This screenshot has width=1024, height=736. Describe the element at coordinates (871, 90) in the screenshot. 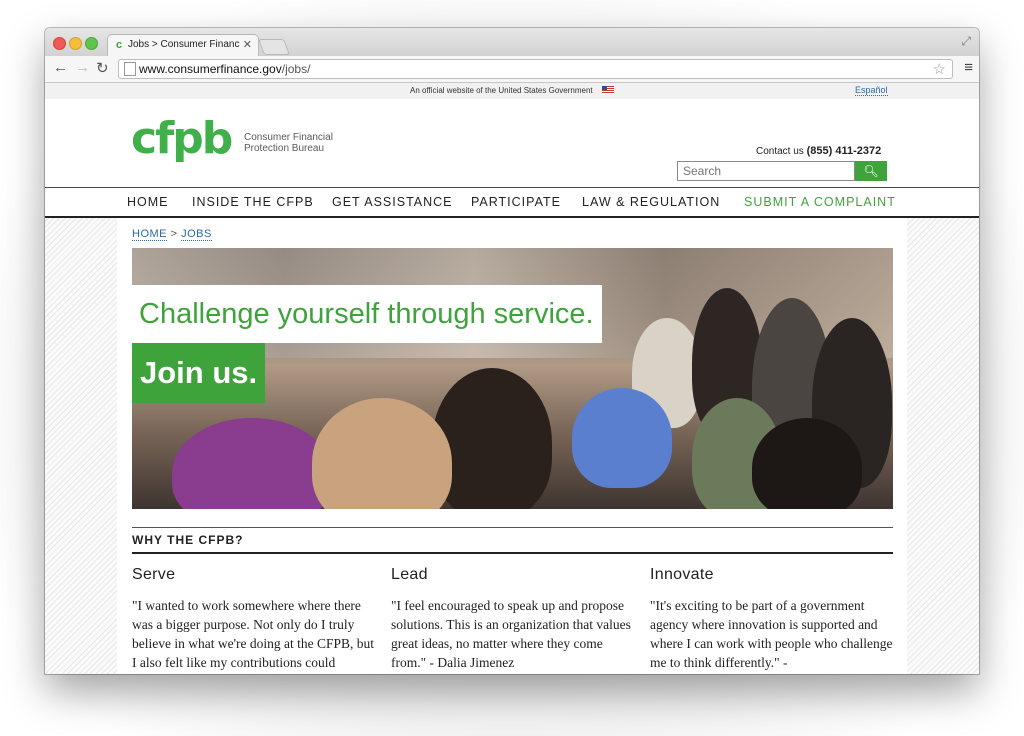

I see `espanol-link: Español` at that location.